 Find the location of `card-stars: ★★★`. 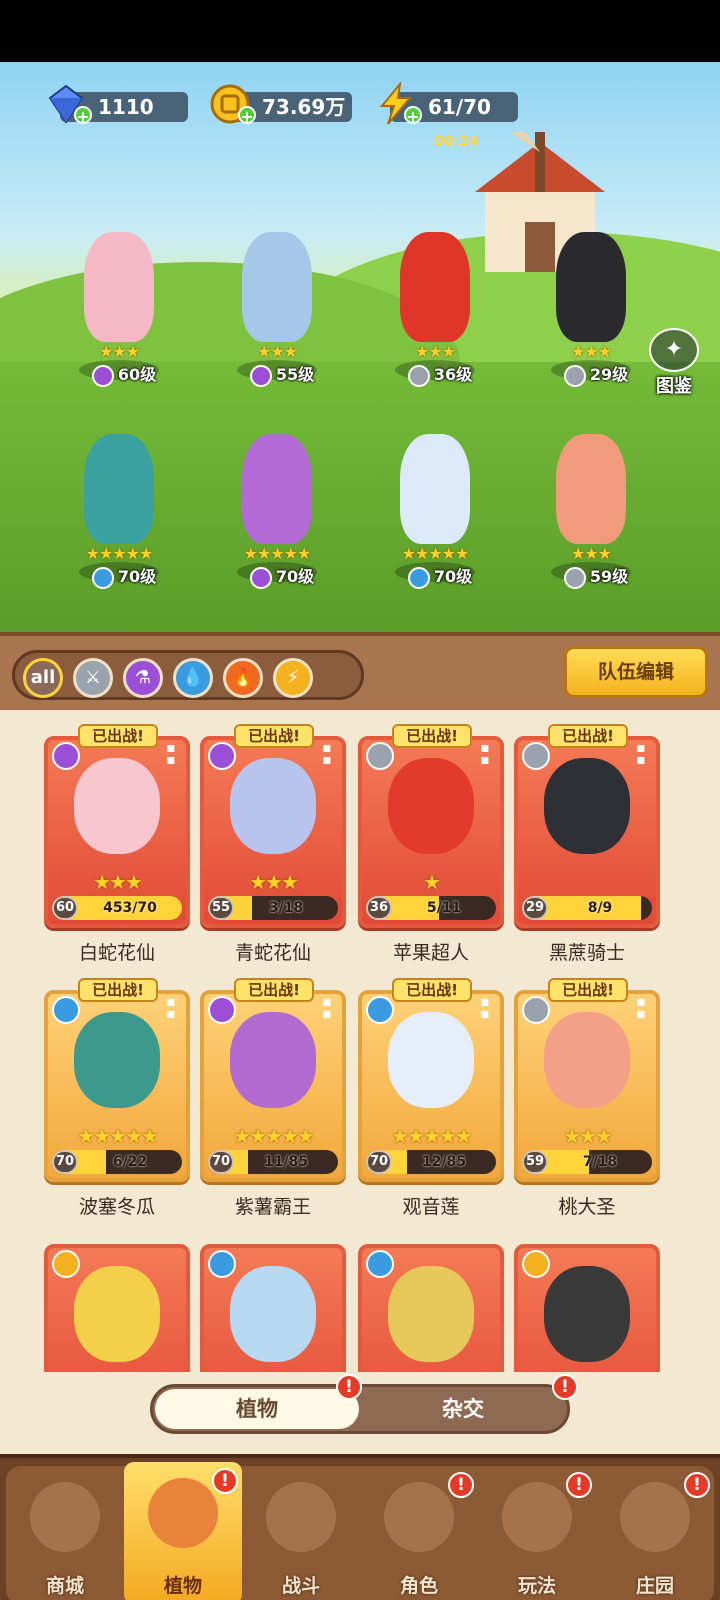

card-stars: ★★★ is located at coordinates (274, 882).